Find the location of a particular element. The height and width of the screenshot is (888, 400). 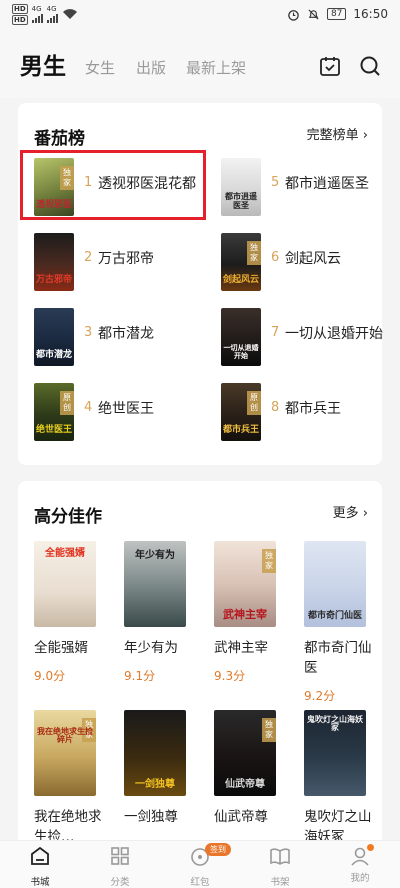

book-score: 9.1分 is located at coordinates (140, 676).